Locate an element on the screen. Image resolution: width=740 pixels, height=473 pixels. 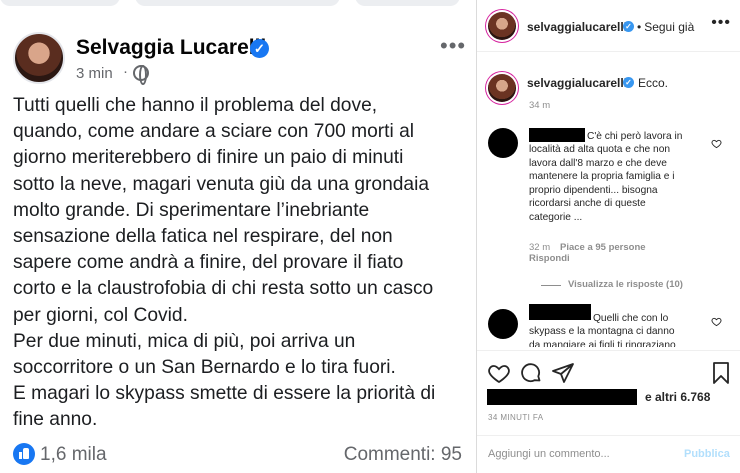
comment-line: proprio dipendenti... bisogna is located at coordinates (593, 190).